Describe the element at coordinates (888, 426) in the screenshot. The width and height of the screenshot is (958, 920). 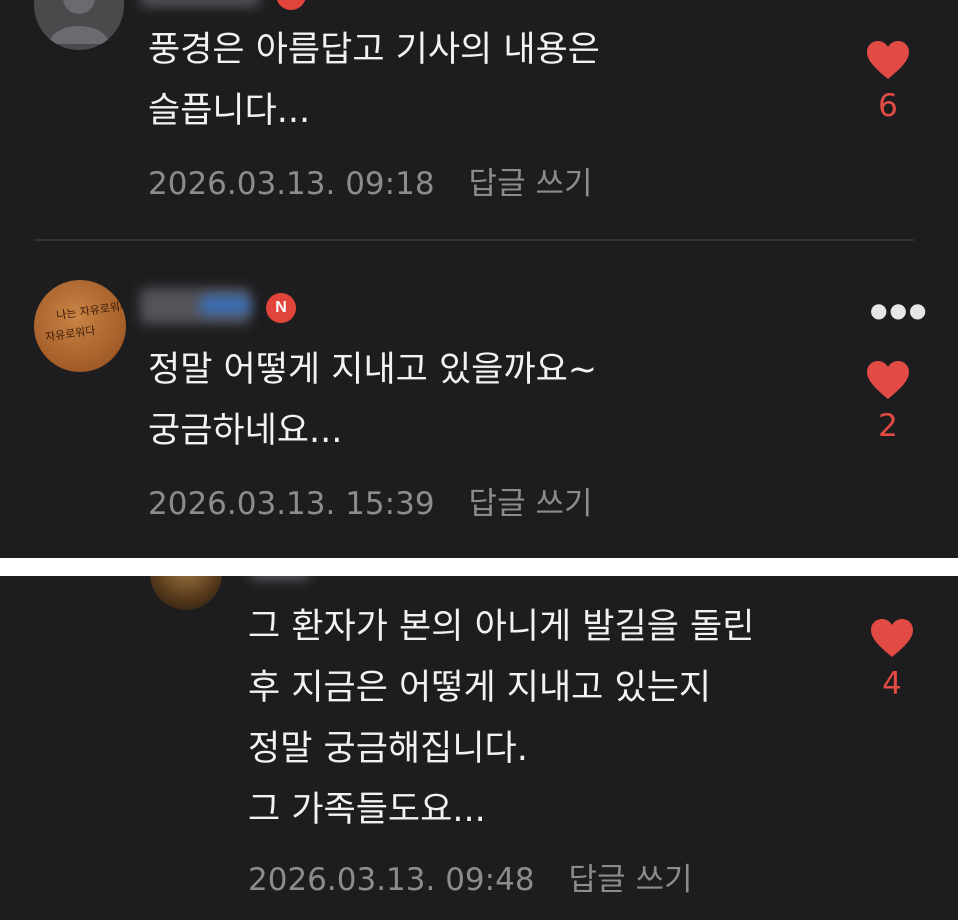
I see `like-count: 2` at that location.